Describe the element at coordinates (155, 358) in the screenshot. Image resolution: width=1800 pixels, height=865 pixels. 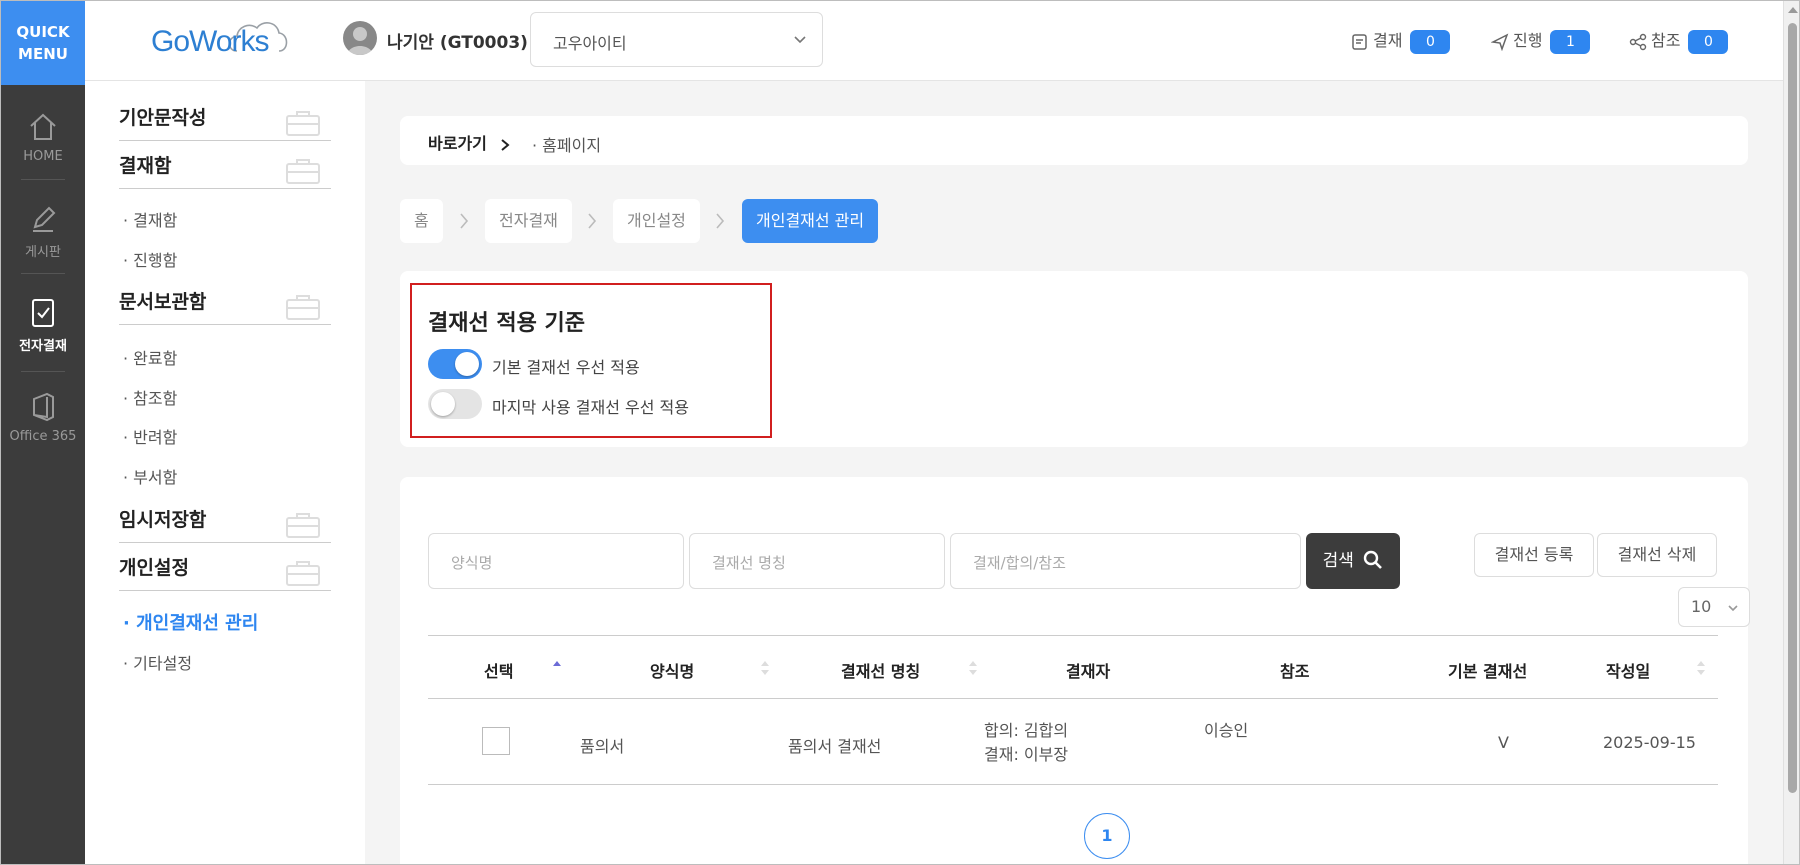
I see `sidebar-item-label: 완료함` at that location.